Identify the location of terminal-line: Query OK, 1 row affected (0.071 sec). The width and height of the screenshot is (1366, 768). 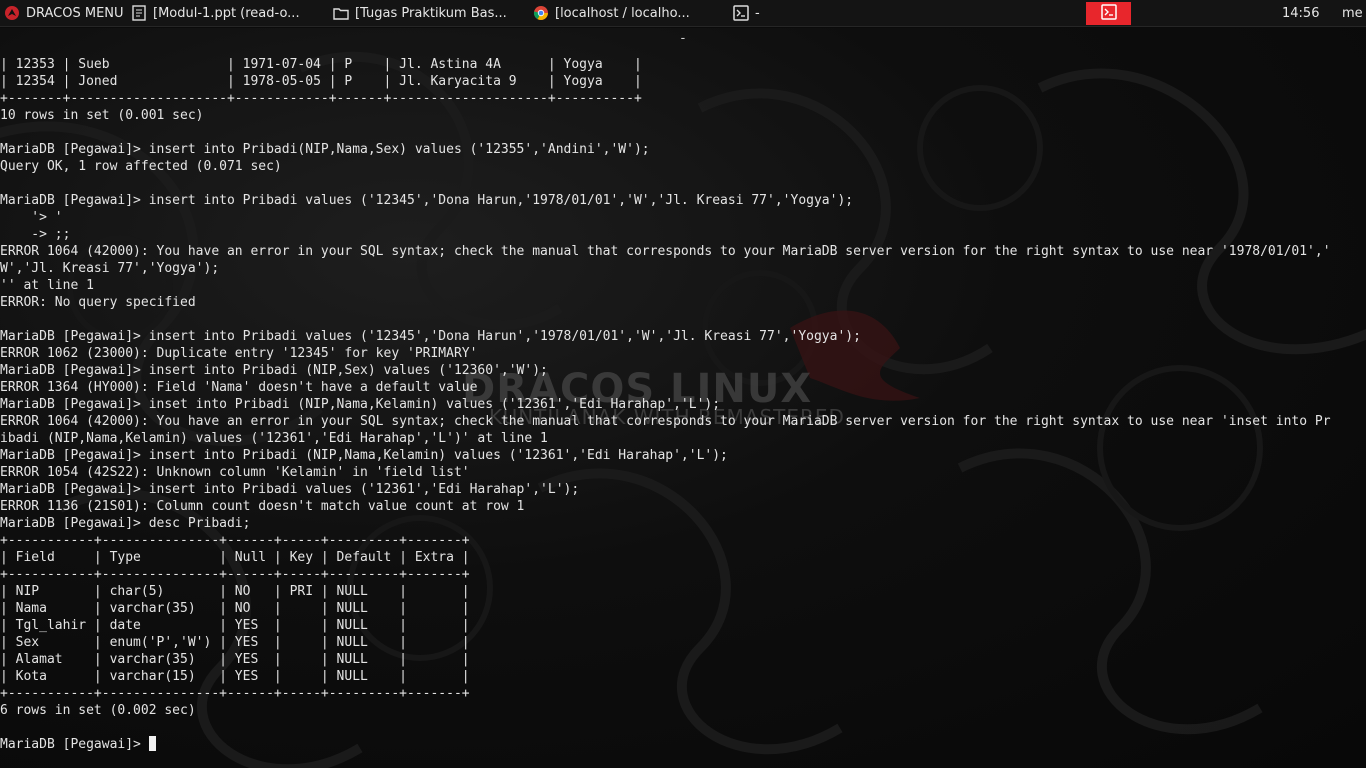
(683, 166).